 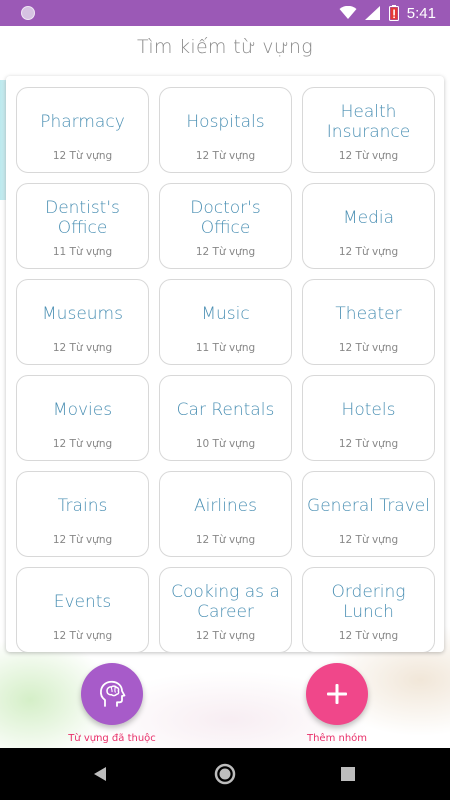 I want to click on status-icons: 5:41, so click(x=387, y=13).